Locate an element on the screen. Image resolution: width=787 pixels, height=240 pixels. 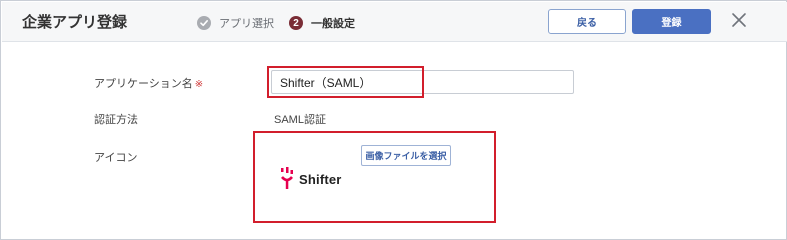
back-button: 戻る is located at coordinates (587, 21).